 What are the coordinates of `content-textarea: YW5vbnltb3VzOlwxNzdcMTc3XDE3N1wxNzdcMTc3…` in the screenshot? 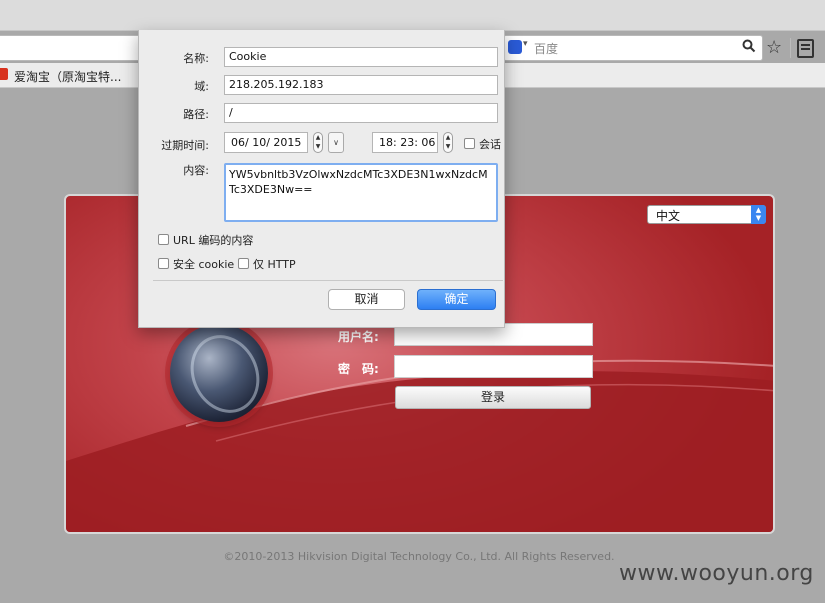 It's located at (361, 192).